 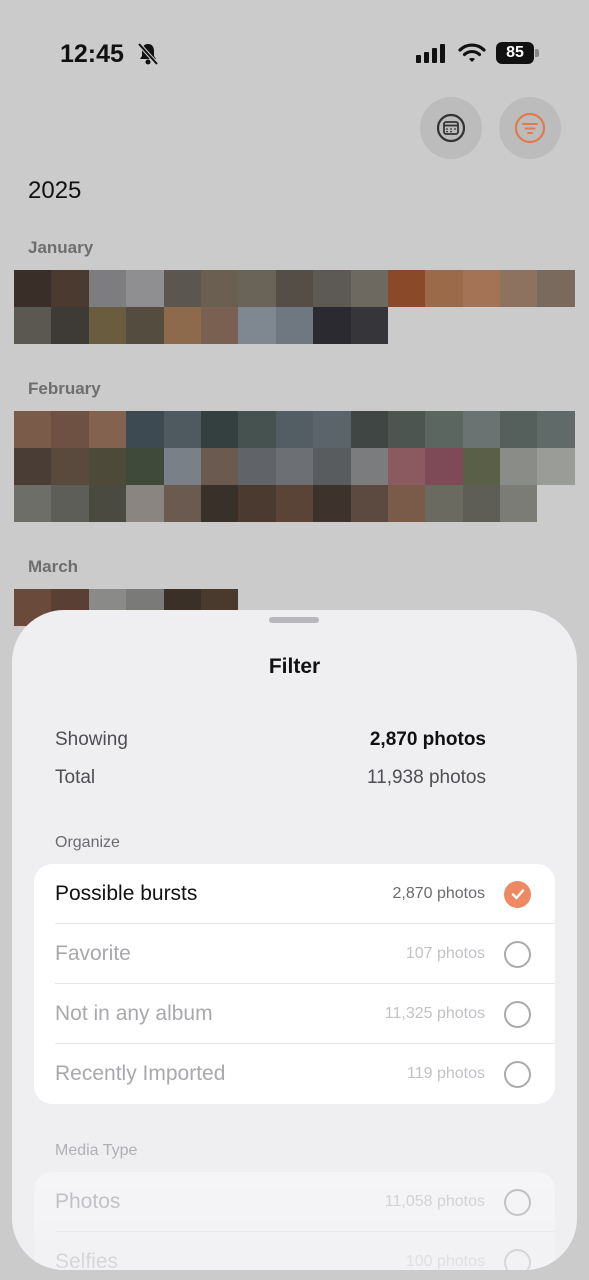 I want to click on wifi-icon, so click(x=472, y=52).